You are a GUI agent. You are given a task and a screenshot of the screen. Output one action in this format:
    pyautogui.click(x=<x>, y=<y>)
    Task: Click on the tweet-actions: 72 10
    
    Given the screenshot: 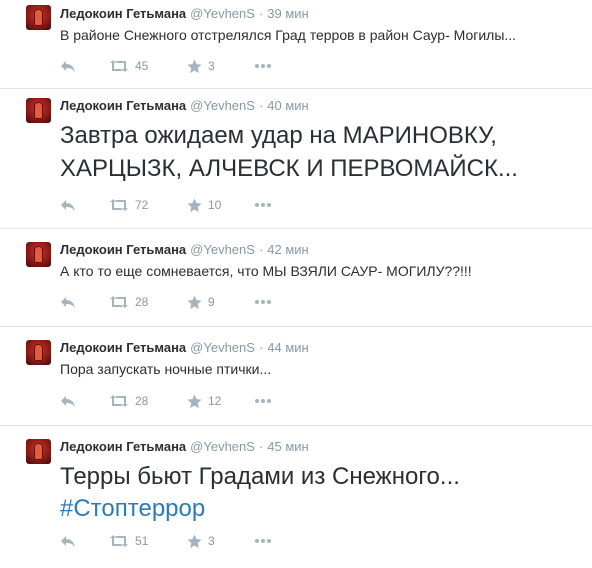 What is the action you would take?
    pyautogui.click(x=190, y=205)
    